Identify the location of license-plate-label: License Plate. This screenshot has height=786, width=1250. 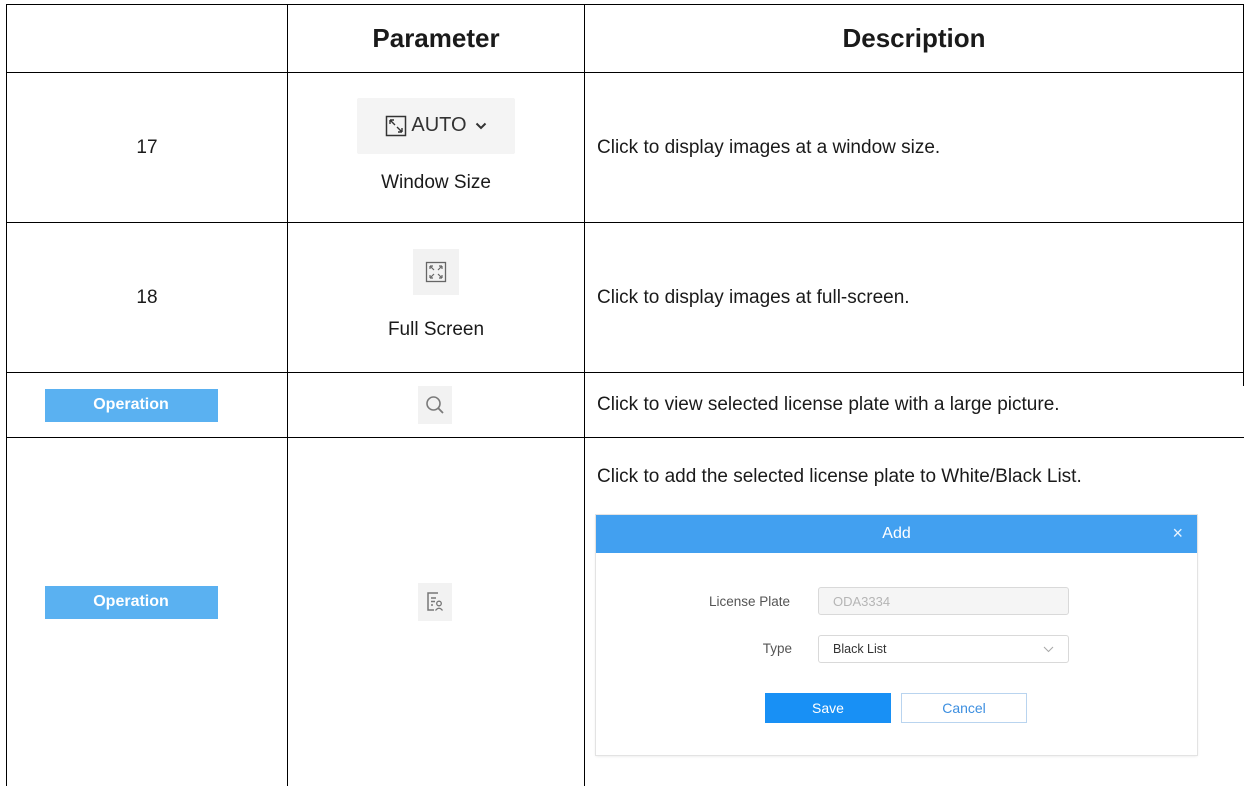
(749, 601).